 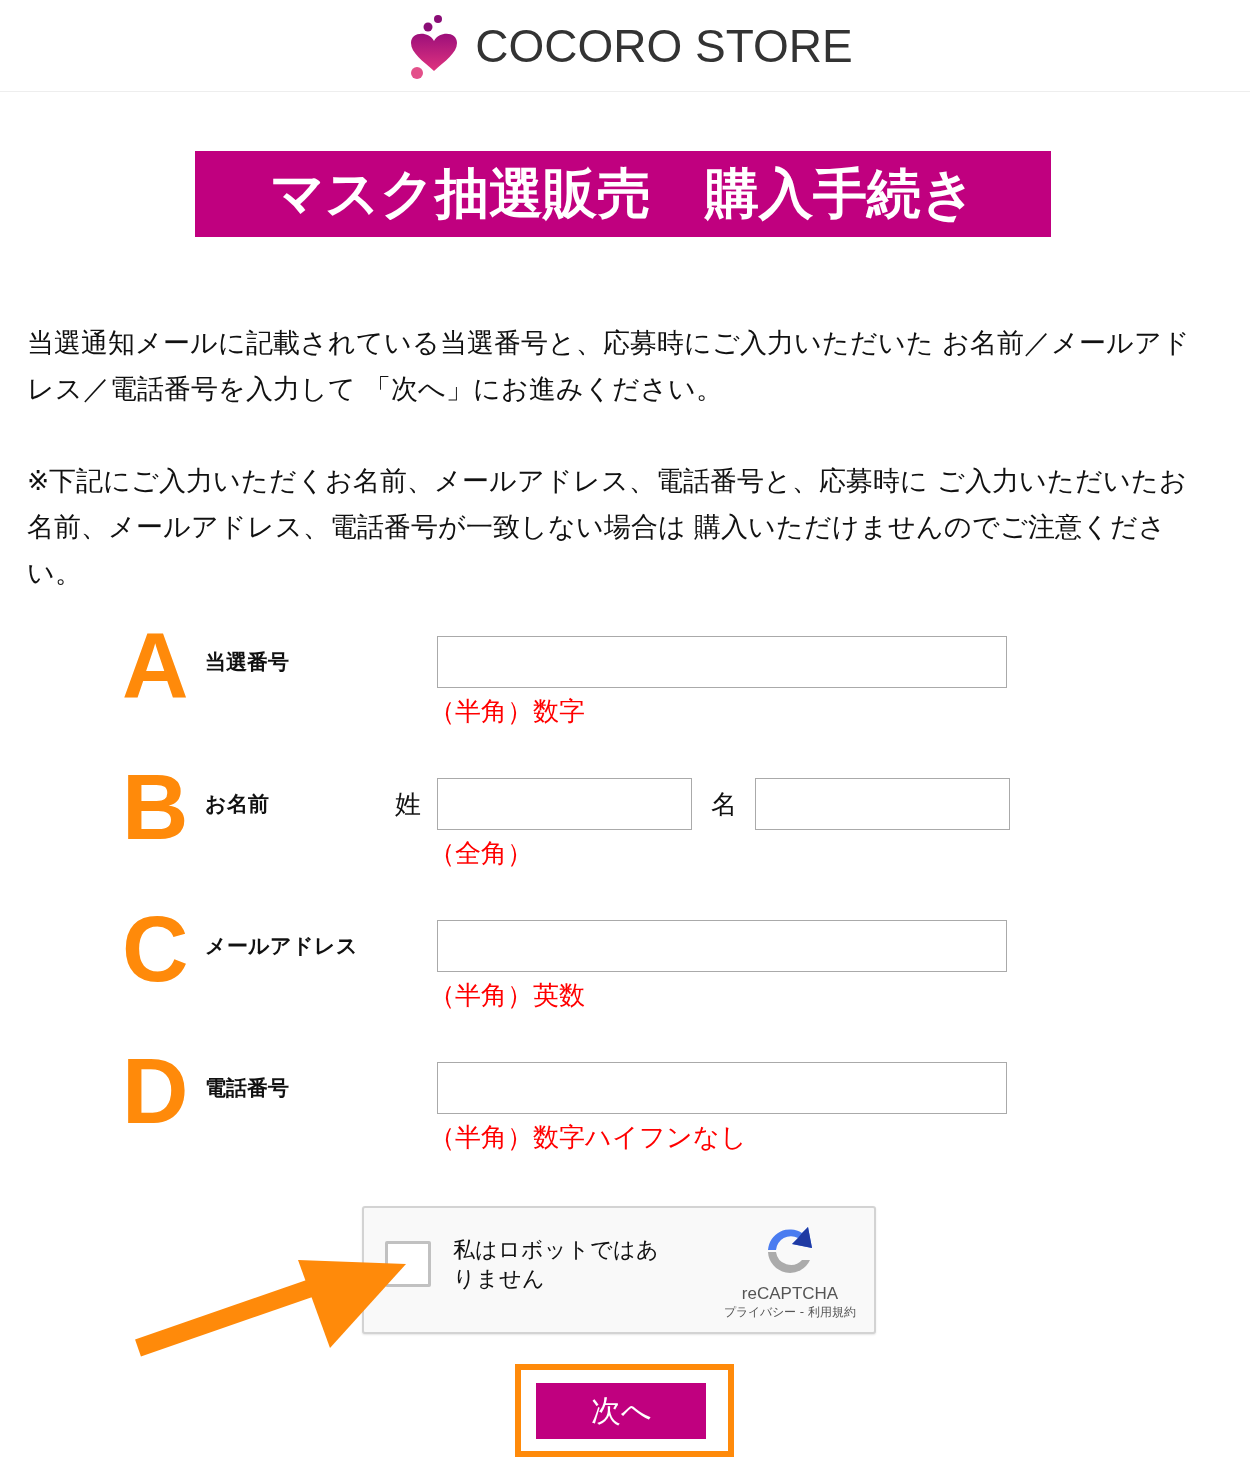 What do you see at coordinates (481, 853) in the screenshot?
I see `field-hint: （全角）` at bounding box center [481, 853].